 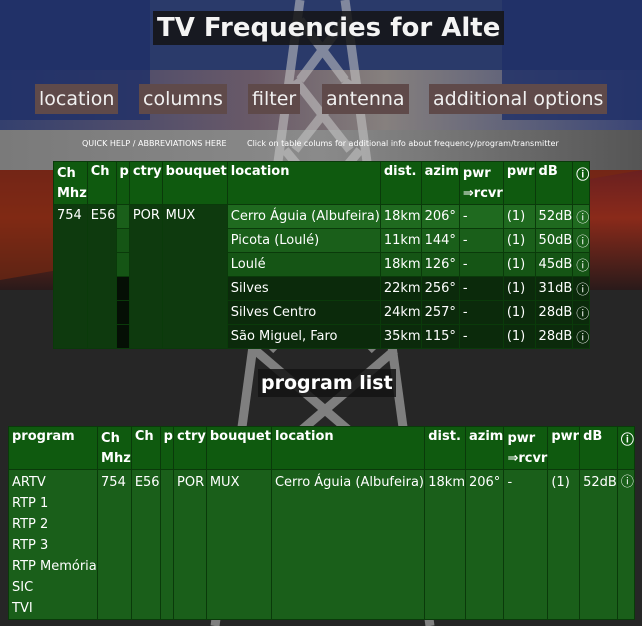 What do you see at coordinates (440, 264) in the screenshot?
I see `cell-azim: 126°` at bounding box center [440, 264].